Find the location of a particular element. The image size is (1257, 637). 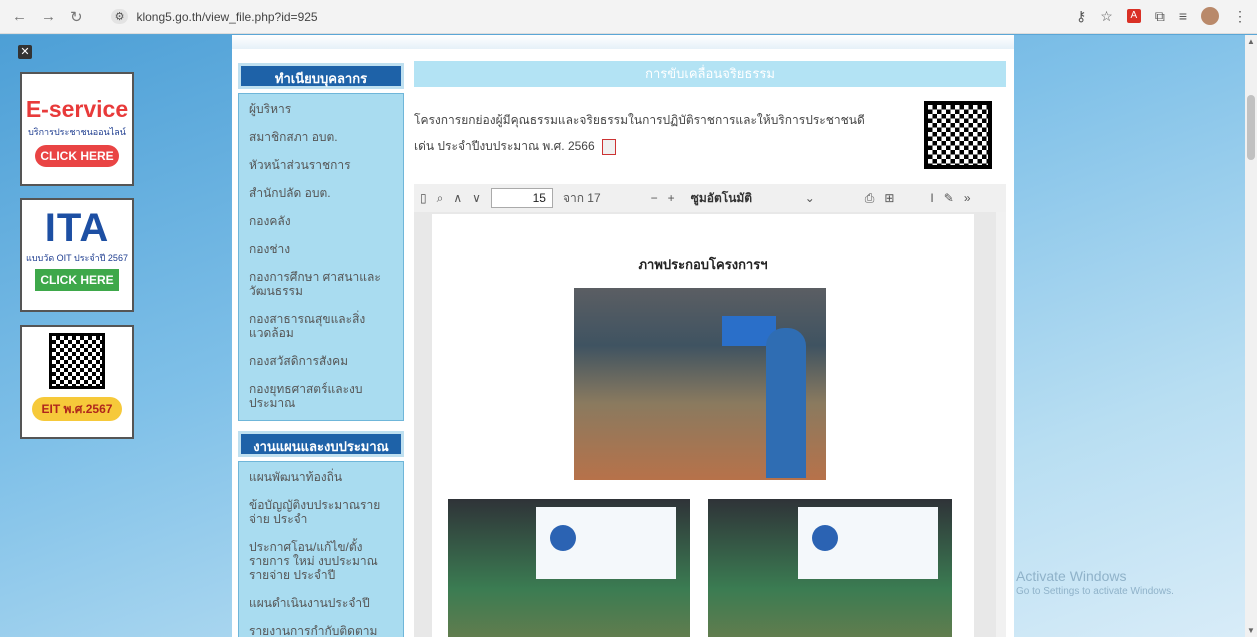

sidebar-toggle-icon: ▯ is located at coordinates (423, 198).